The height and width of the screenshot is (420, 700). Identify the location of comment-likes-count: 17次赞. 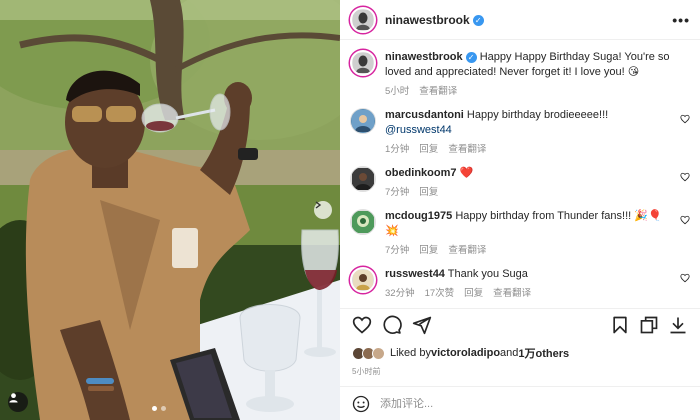
(440, 291).